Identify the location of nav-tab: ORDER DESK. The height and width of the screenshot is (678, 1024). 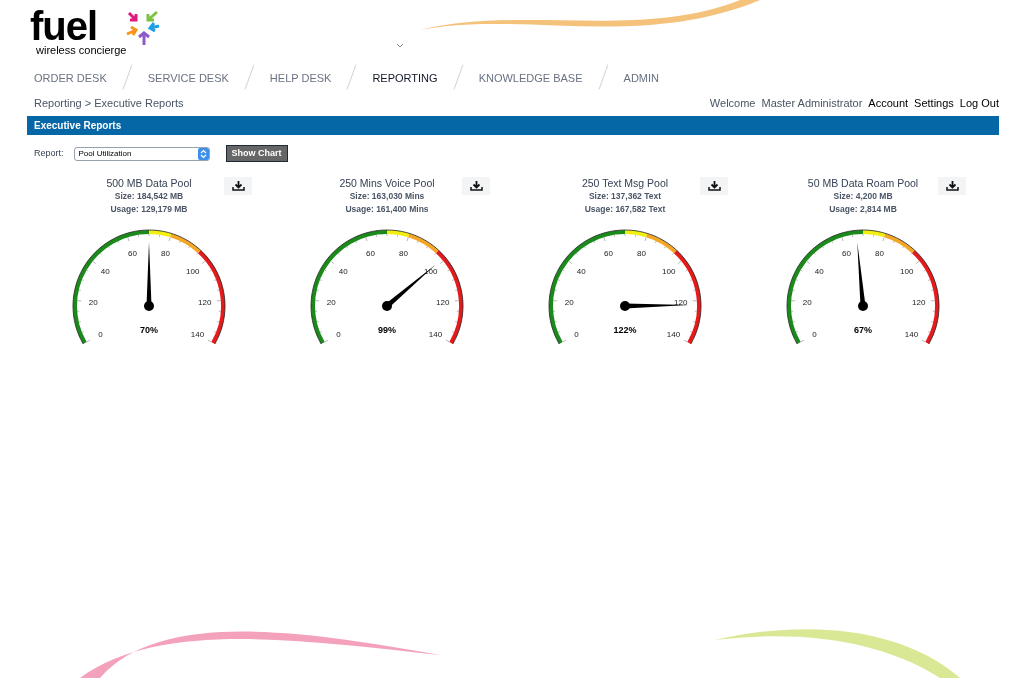
(70, 78).